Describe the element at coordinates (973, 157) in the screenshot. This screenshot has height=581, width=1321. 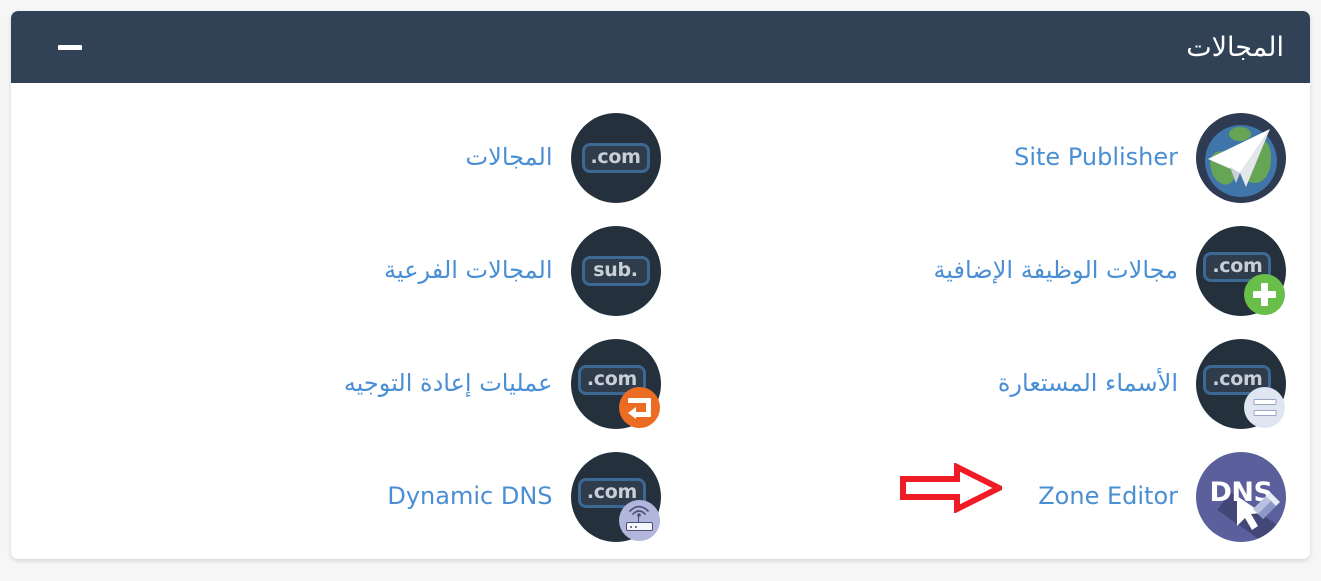
I see `tile-site-publisher: Site Publisher` at that location.